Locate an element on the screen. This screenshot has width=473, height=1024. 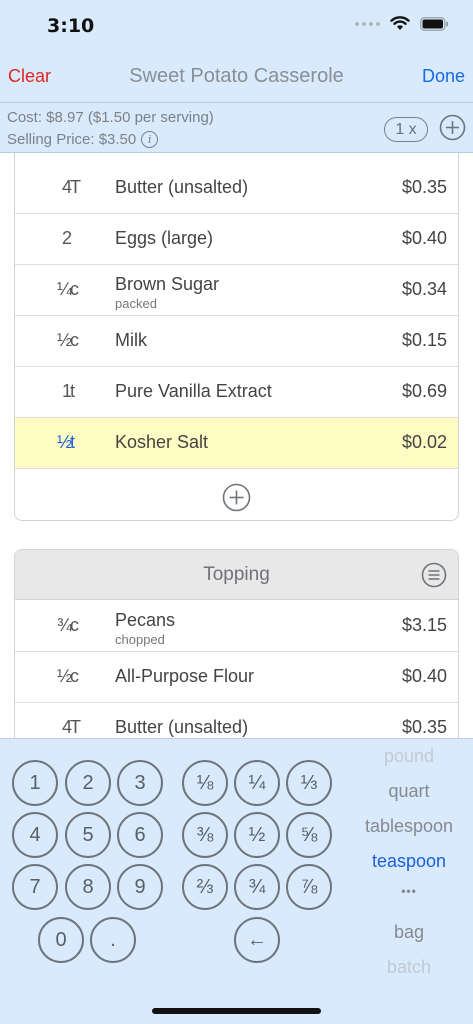
key-three-quarters: ¾ is located at coordinates (257, 887).